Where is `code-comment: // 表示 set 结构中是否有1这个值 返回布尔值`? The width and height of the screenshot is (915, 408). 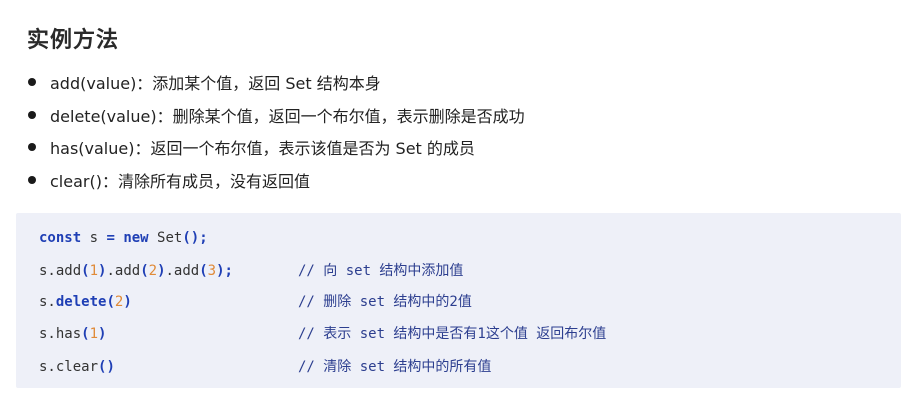 code-comment: // 表示 set 结构中是否有1这个值 返回布尔值 is located at coordinates (452, 334).